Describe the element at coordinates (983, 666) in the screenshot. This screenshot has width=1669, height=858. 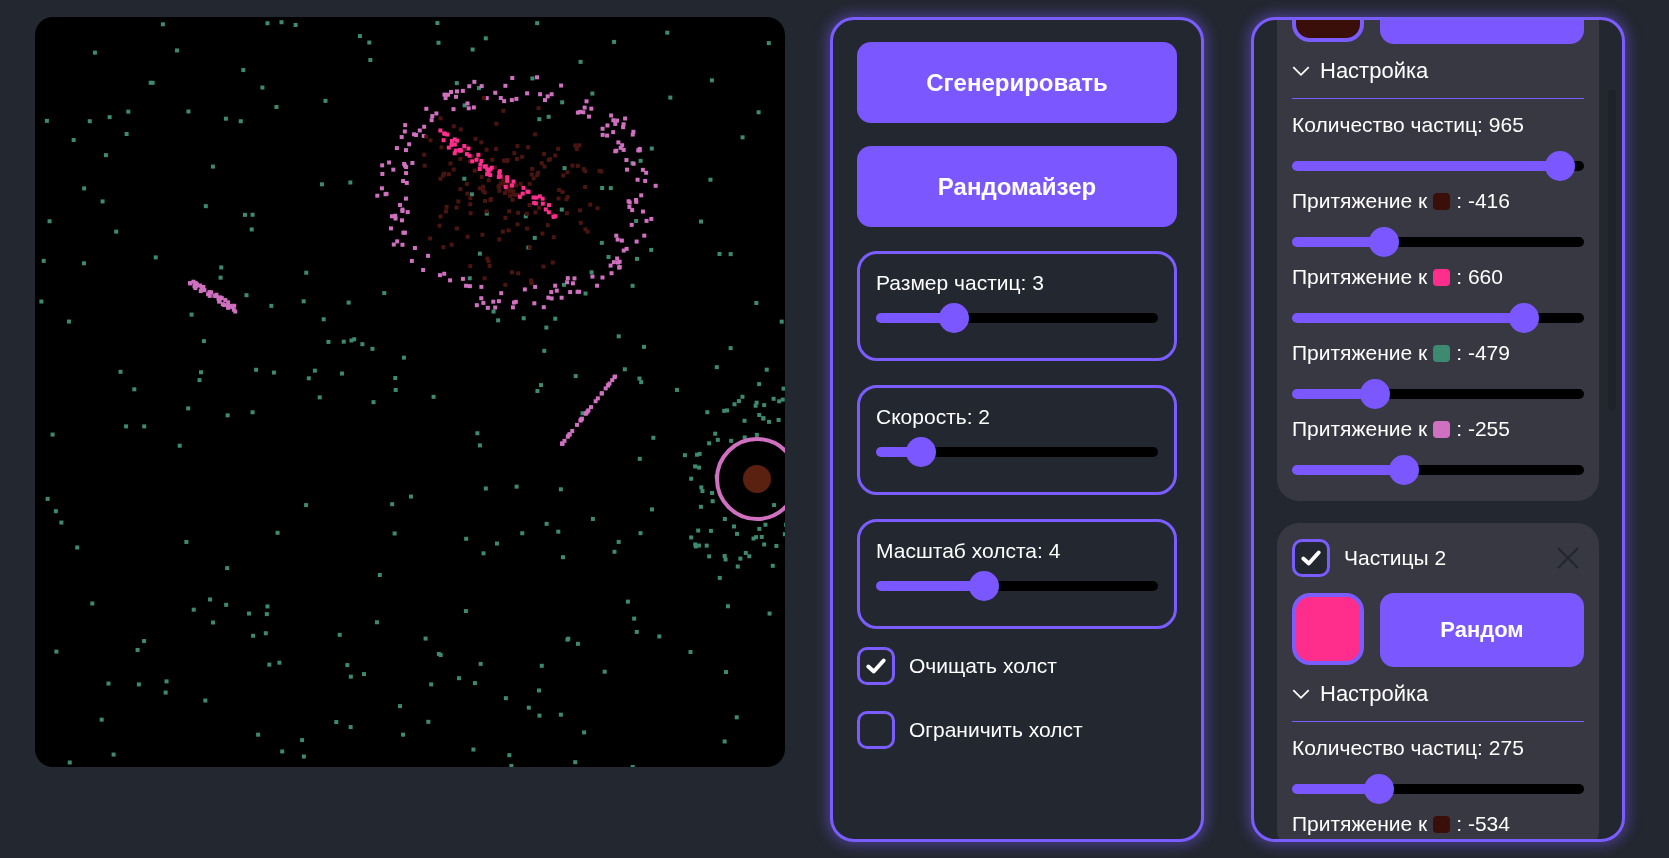
I see `checkbox-label: Очищать холст` at that location.